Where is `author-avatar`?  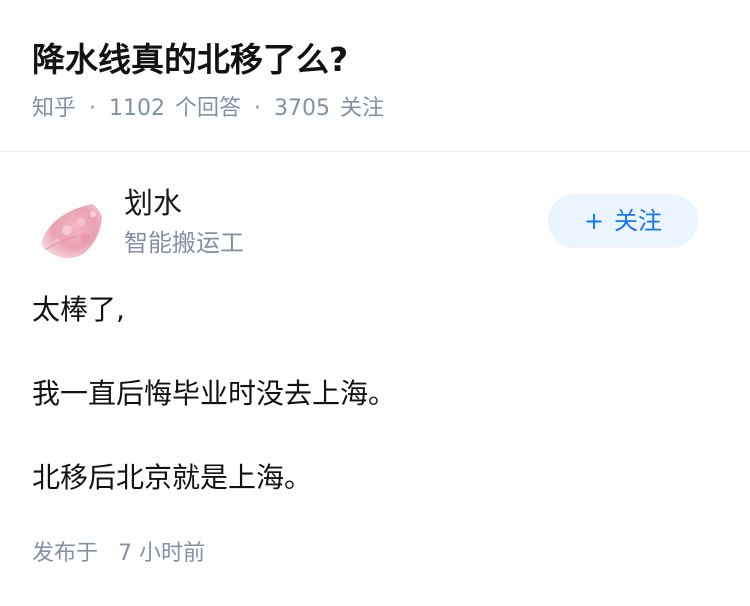 author-avatar is located at coordinates (71, 230).